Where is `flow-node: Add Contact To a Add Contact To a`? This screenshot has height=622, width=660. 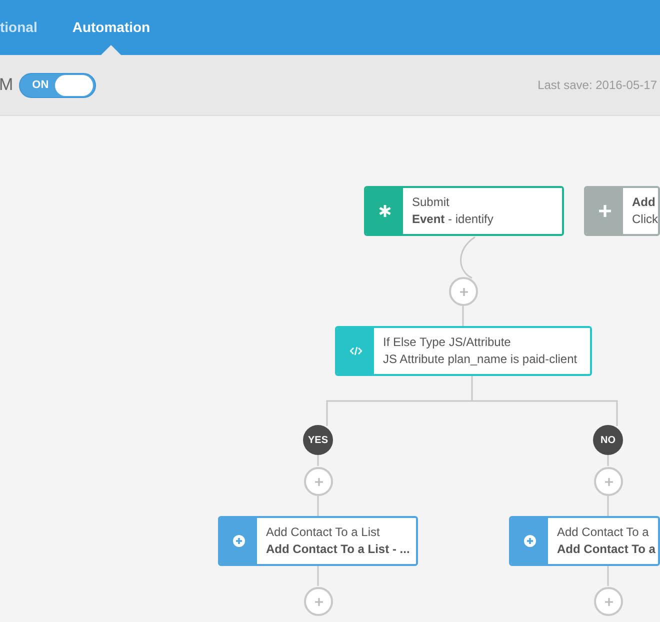
flow-node: Add Contact To a Add Contact To a is located at coordinates (584, 541).